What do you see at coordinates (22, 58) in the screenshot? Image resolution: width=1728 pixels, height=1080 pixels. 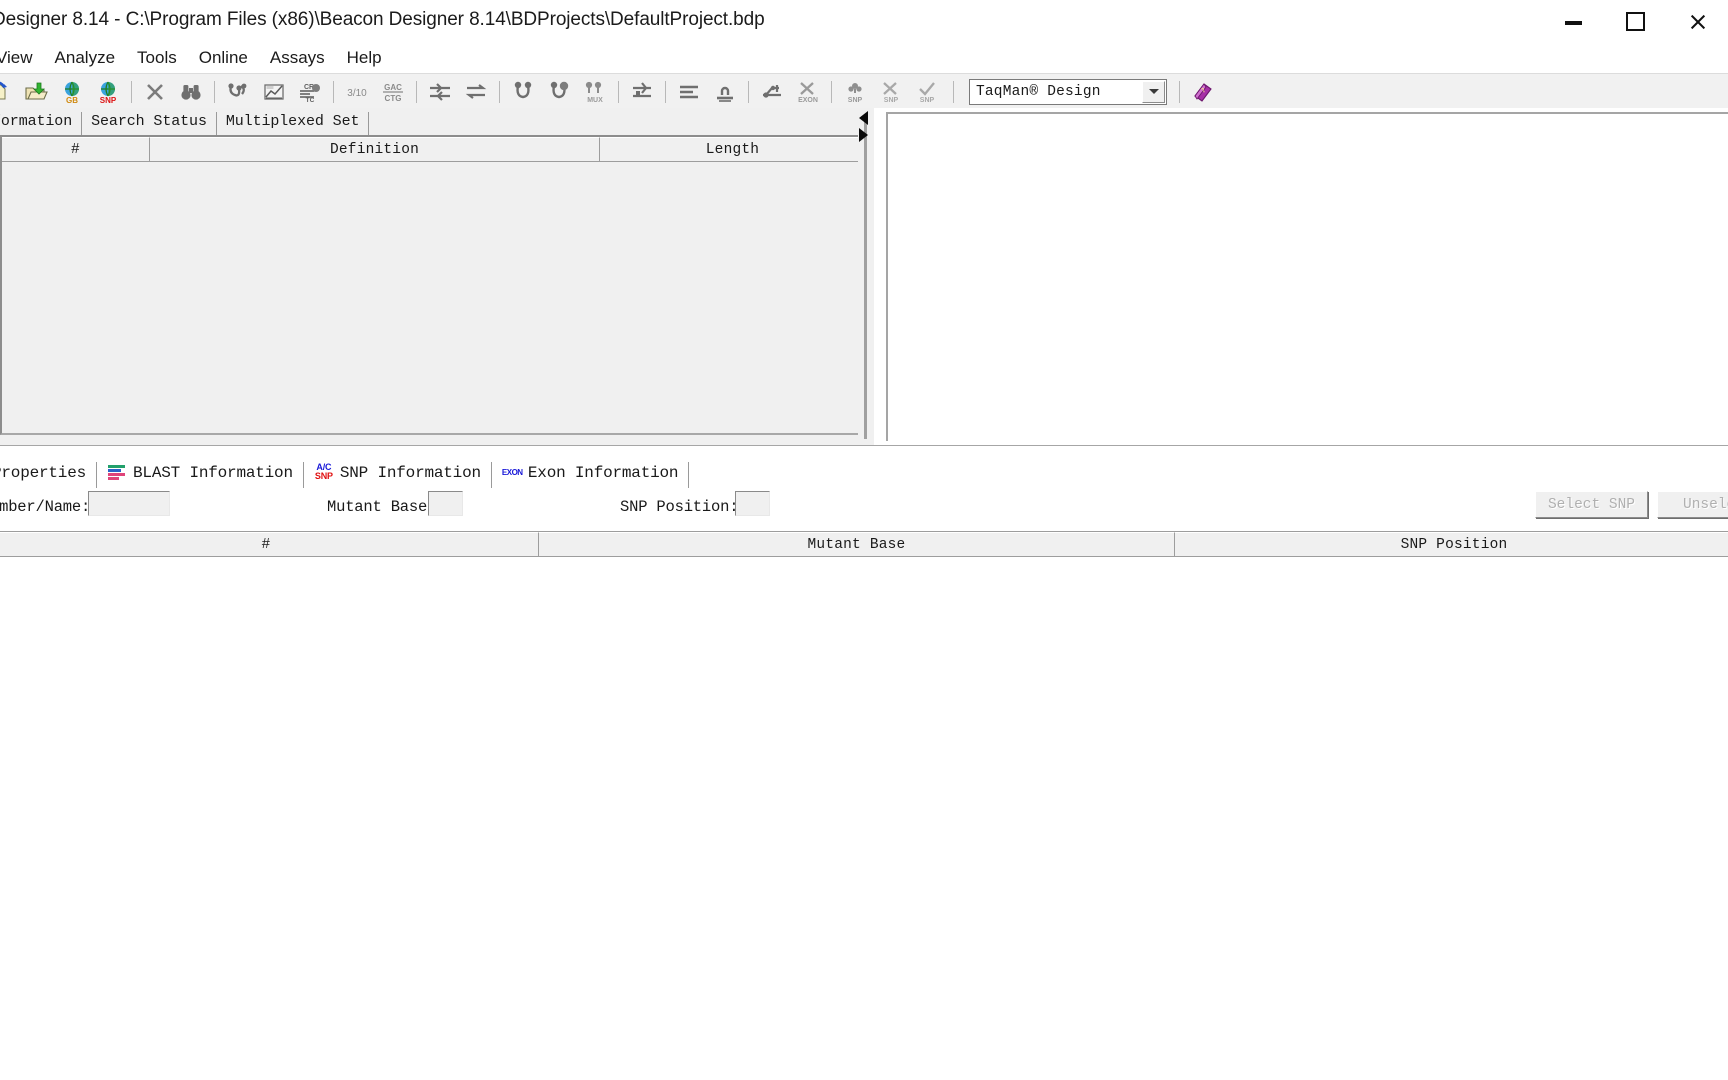 I see `menu-item-view: View` at bounding box center [22, 58].